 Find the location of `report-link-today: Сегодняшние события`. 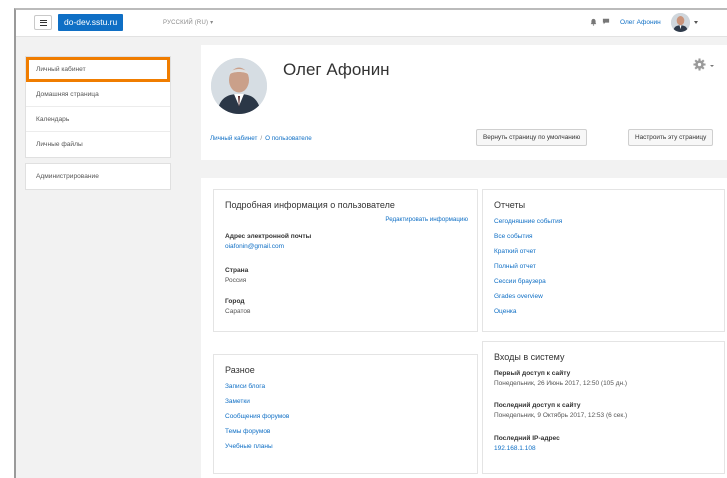

report-link-today: Сегодняшние события is located at coordinates (528, 221).